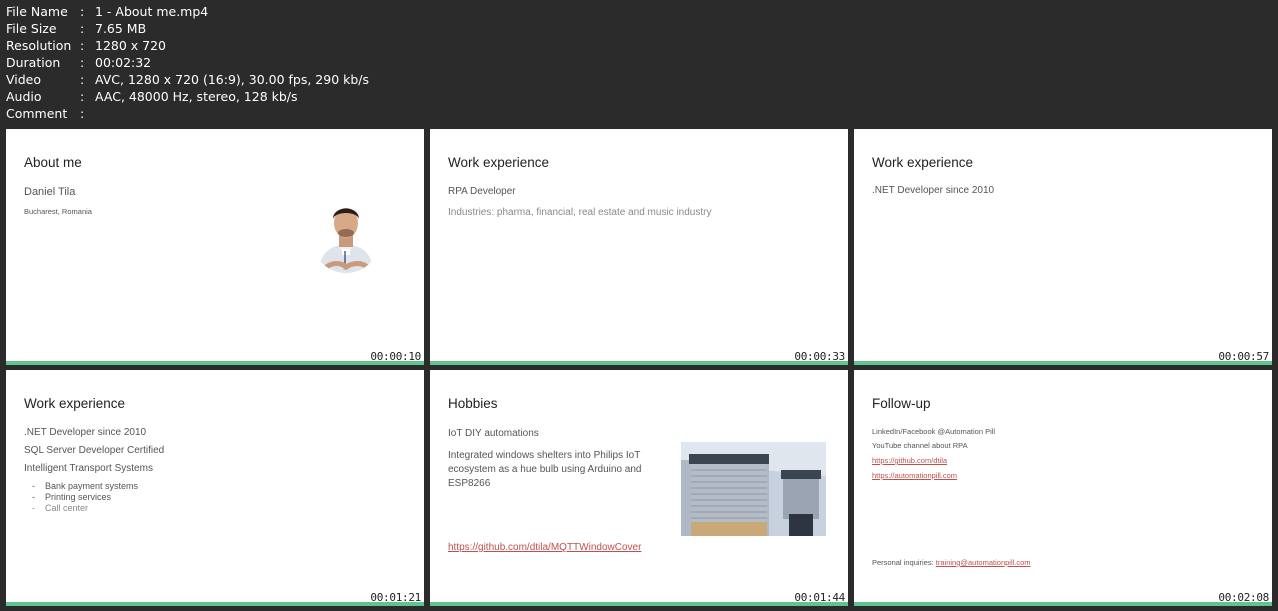 The width and height of the screenshot is (1278, 611). I want to click on hobby-title: IoT DIY automations, so click(493, 433).